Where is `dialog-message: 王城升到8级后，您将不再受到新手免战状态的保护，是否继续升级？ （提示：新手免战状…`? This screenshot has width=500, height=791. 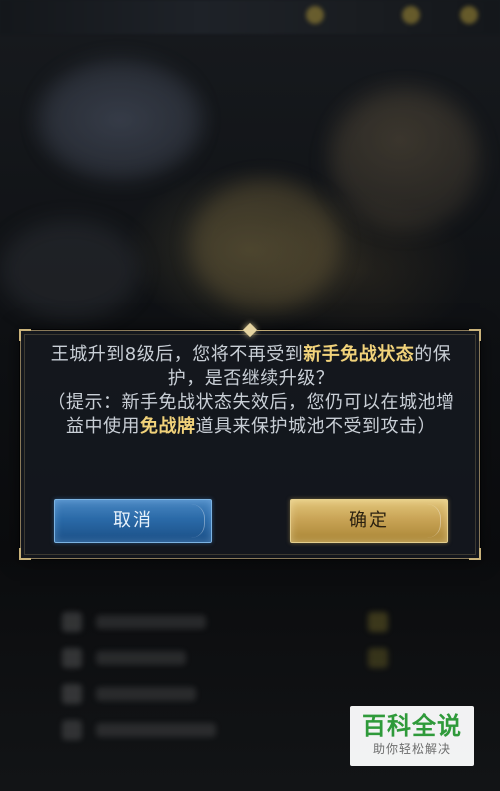 dialog-message: 王城升到8级后，您将不再受到新手免战状态的保护，是否继续升级？ （提示：新手免战状… is located at coordinates (251, 391).